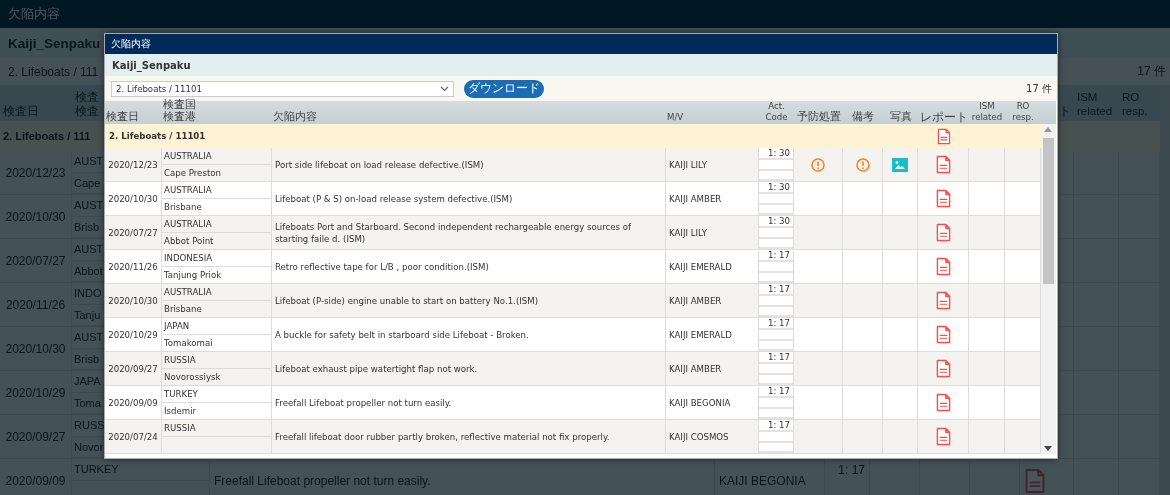 This screenshot has height=495, width=1170. I want to click on defect-cell: Lifeboats Port and Starboard. Second independent rechargeable energy sources of starting faile d. (ISM), so click(469, 233).